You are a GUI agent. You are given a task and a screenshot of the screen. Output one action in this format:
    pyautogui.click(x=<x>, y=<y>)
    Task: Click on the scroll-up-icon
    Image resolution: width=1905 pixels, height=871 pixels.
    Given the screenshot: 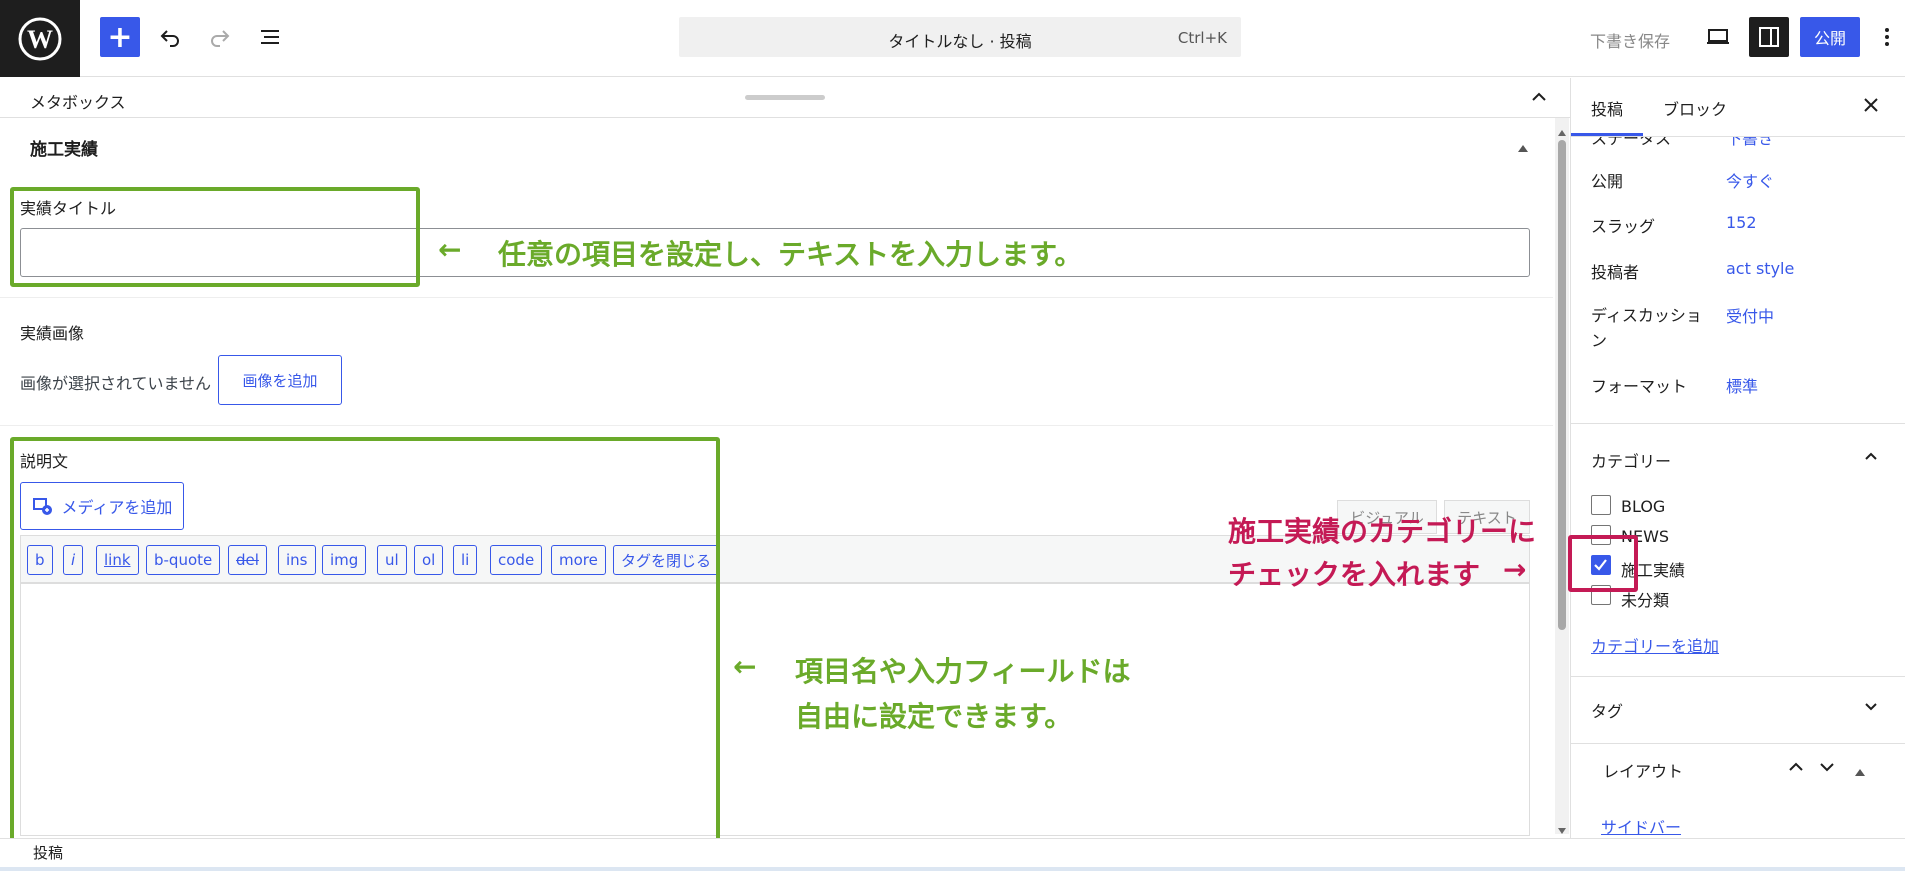 What is the action you would take?
    pyautogui.click(x=1562, y=131)
    